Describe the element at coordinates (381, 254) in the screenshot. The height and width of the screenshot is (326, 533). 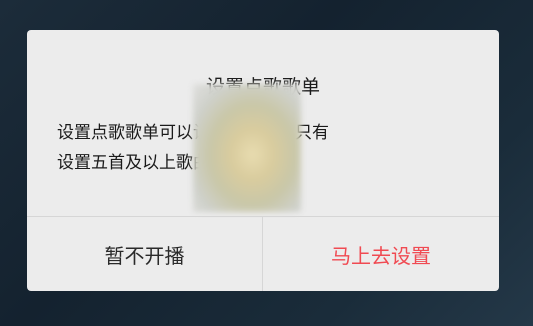
I see `go-to-settings-button: 马上去设置` at that location.